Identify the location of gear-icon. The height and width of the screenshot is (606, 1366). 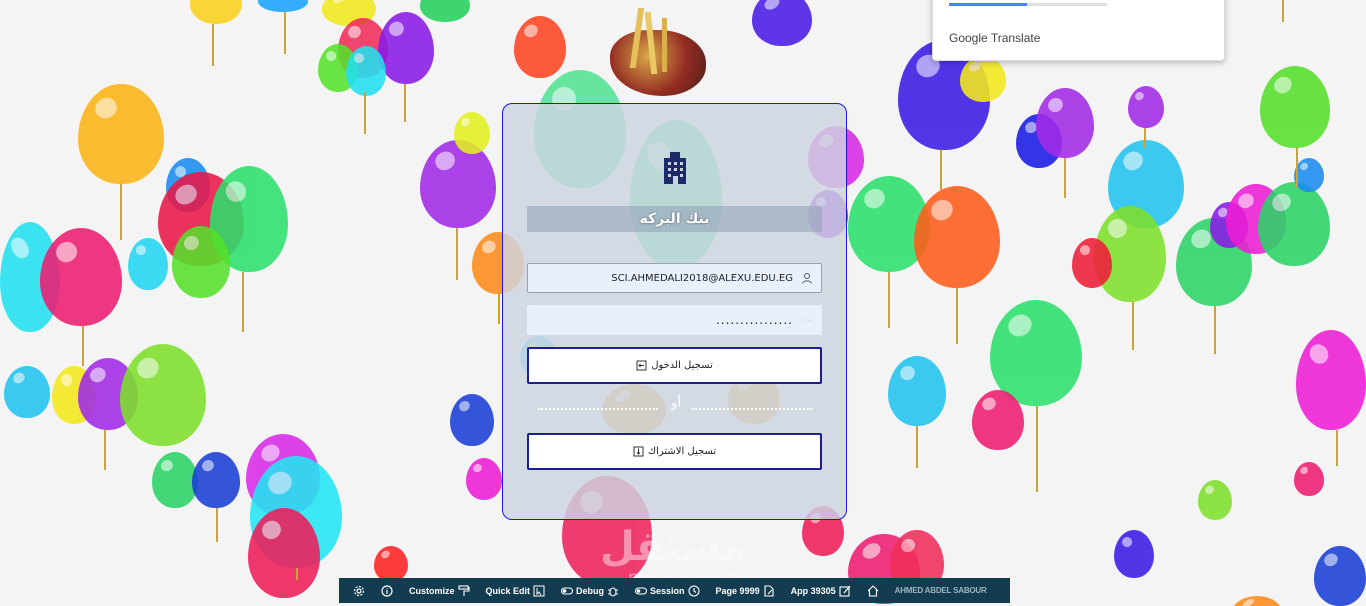
(359, 590).